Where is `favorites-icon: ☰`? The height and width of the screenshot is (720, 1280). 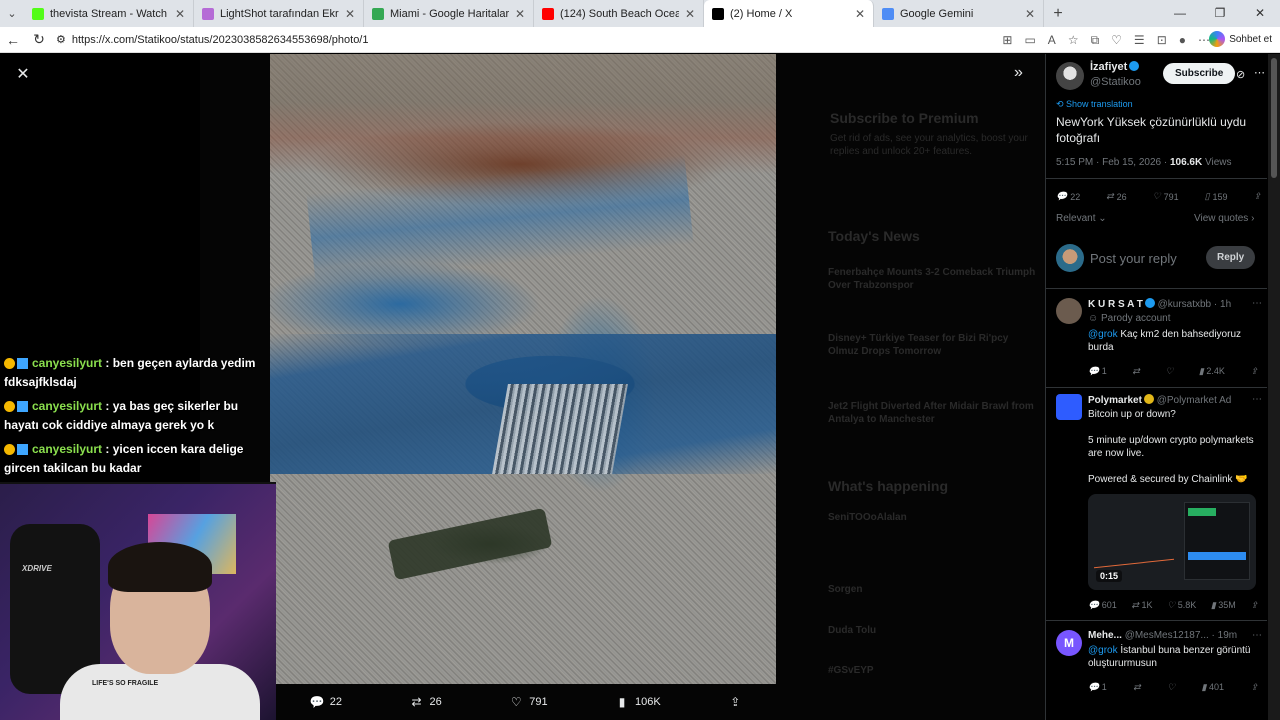 favorites-icon: ☰ is located at coordinates (1139, 40).